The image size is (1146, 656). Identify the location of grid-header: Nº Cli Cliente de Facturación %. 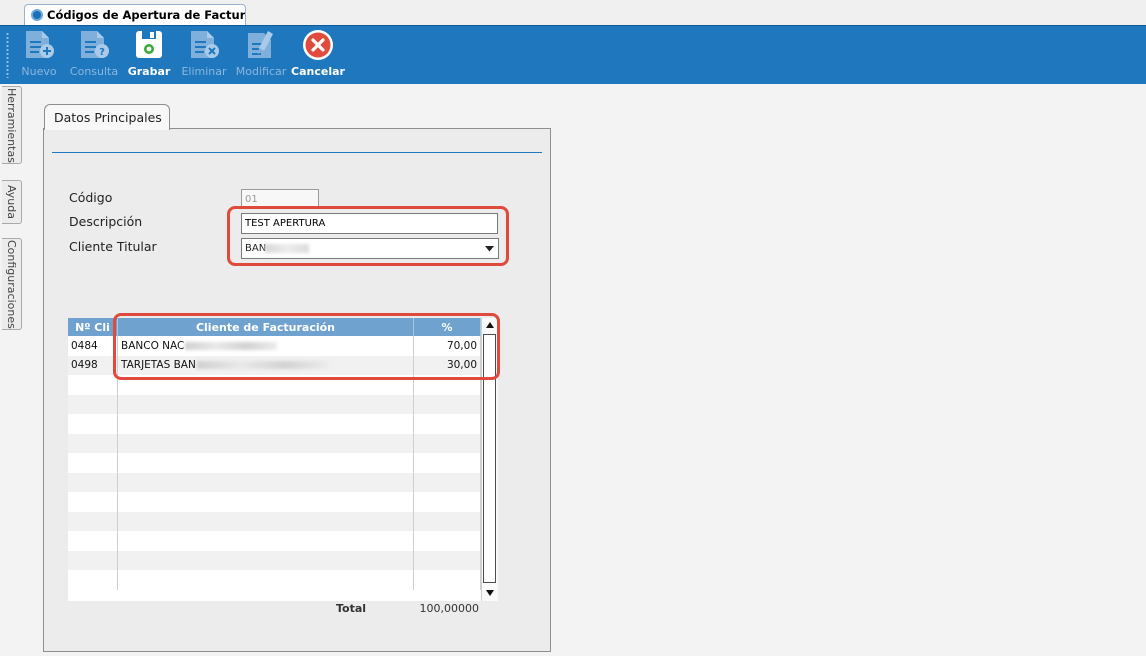
(274, 327).